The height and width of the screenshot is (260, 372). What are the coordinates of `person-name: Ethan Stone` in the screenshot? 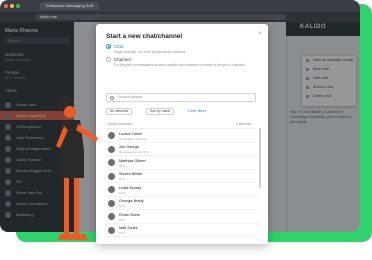 It's located at (129, 214).